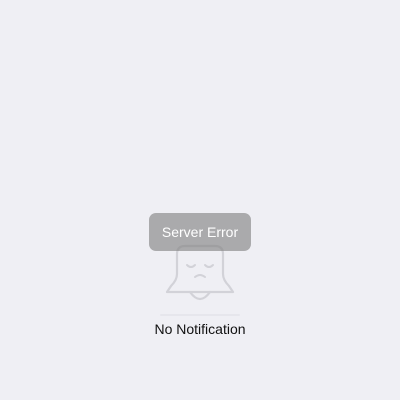  What do you see at coordinates (200, 232) in the screenshot?
I see `error-toast: Server Error` at bounding box center [200, 232].